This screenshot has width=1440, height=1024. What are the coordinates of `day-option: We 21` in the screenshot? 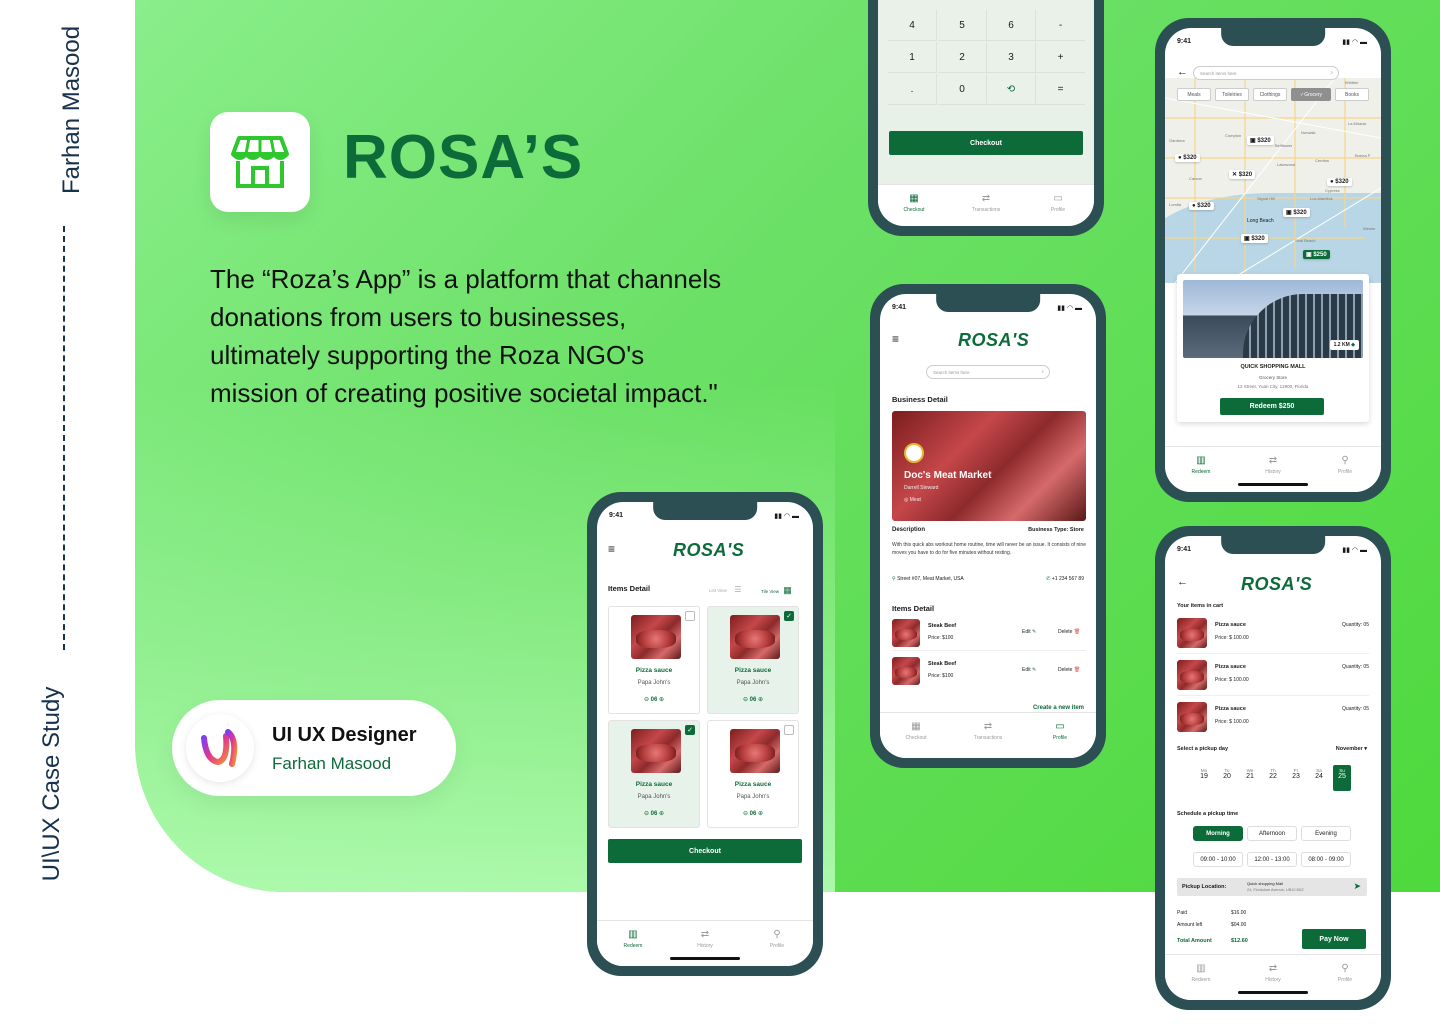 It's located at (1250, 774).